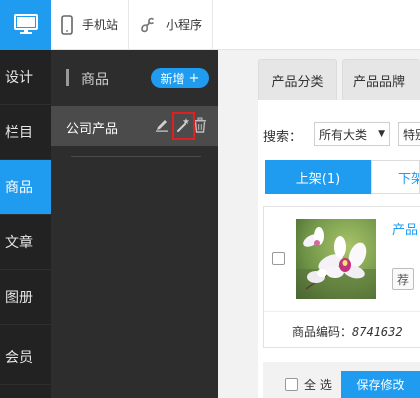  I want to click on panel-divider, so click(136, 156).